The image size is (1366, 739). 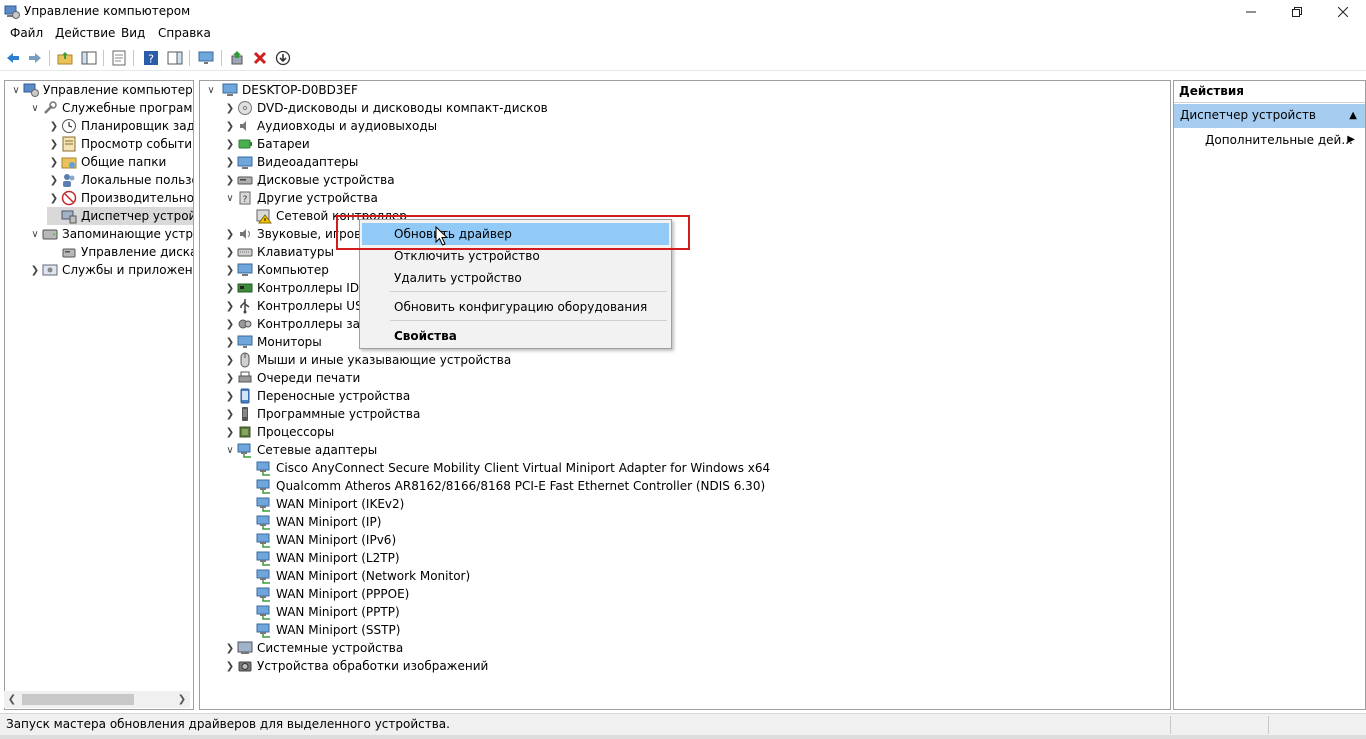 I want to click on device-category: ∨ Сетевые адаптеры, so click(x=300, y=450).